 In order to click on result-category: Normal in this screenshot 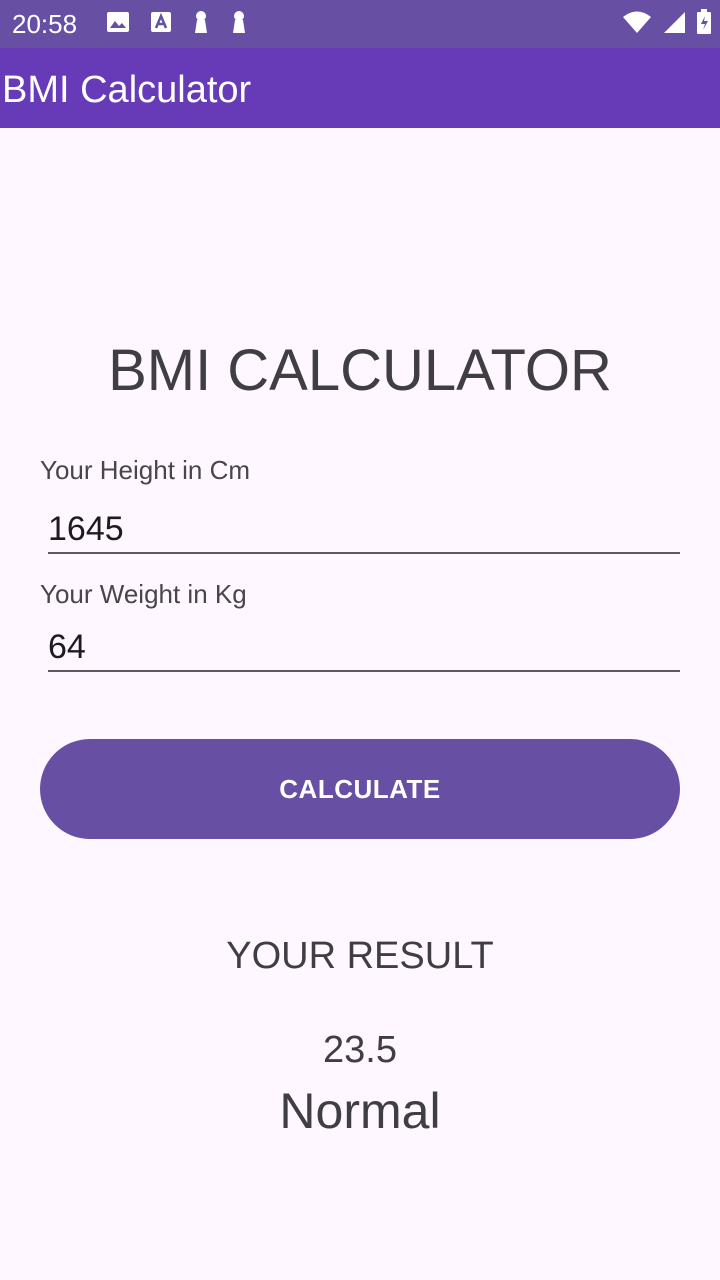, I will do `click(360, 1111)`.